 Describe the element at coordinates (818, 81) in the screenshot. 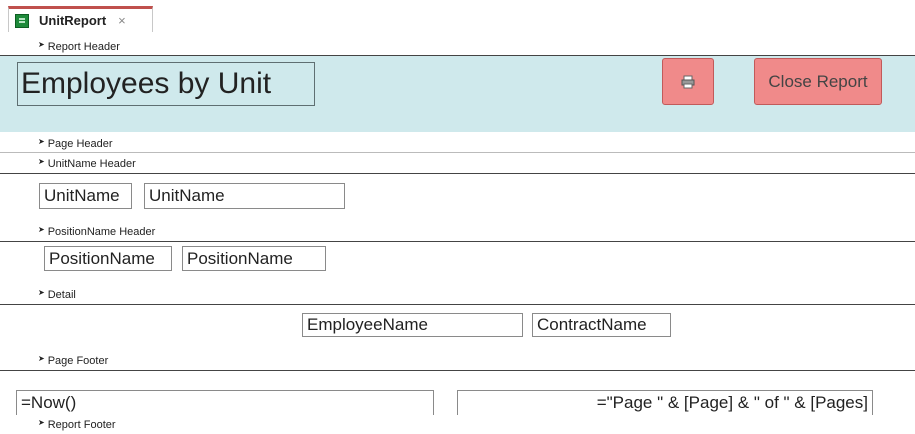

I see `close-report-button: Close Report` at that location.